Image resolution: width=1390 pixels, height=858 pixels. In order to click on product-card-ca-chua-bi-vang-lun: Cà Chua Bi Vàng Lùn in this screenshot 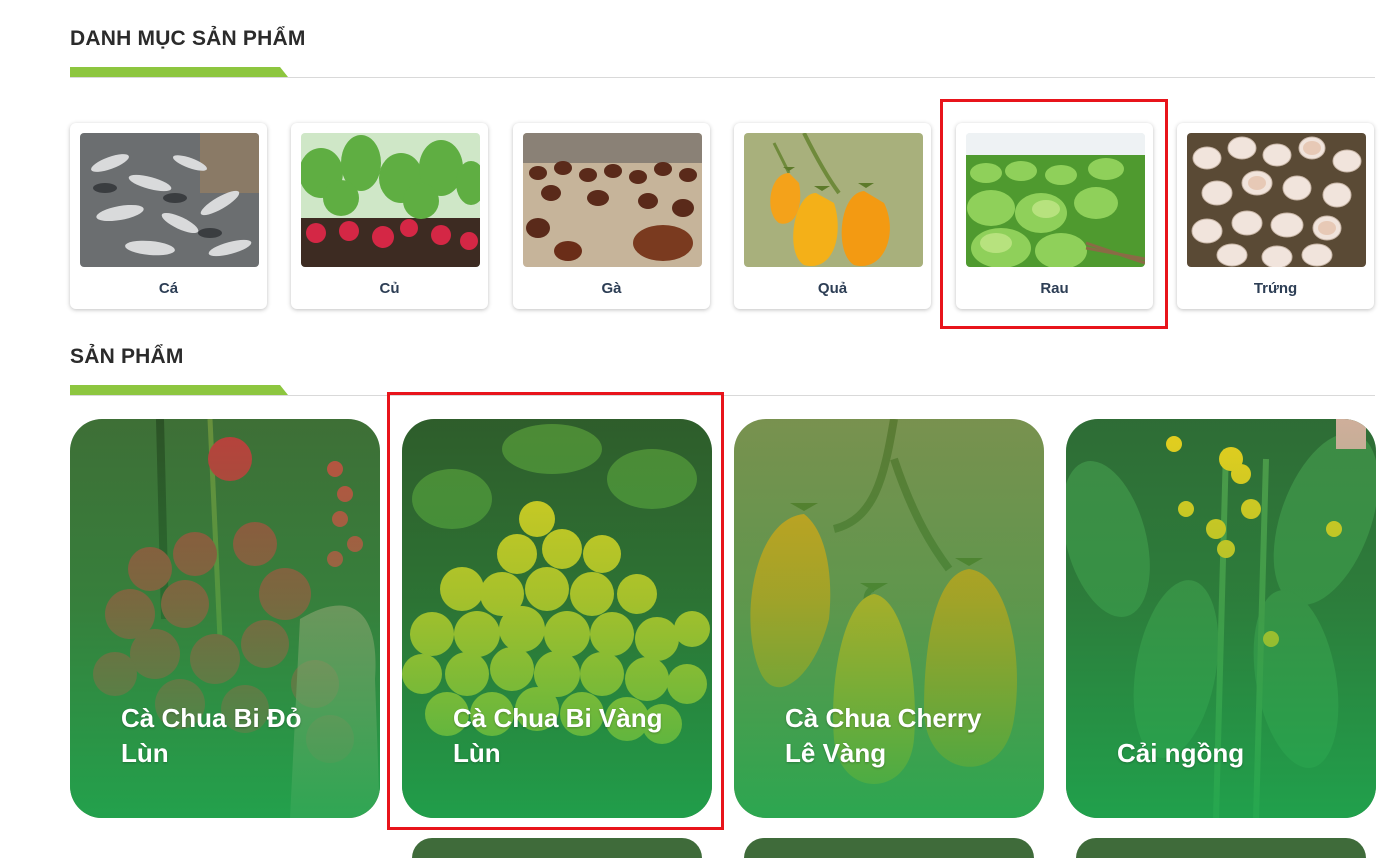, I will do `click(557, 618)`.